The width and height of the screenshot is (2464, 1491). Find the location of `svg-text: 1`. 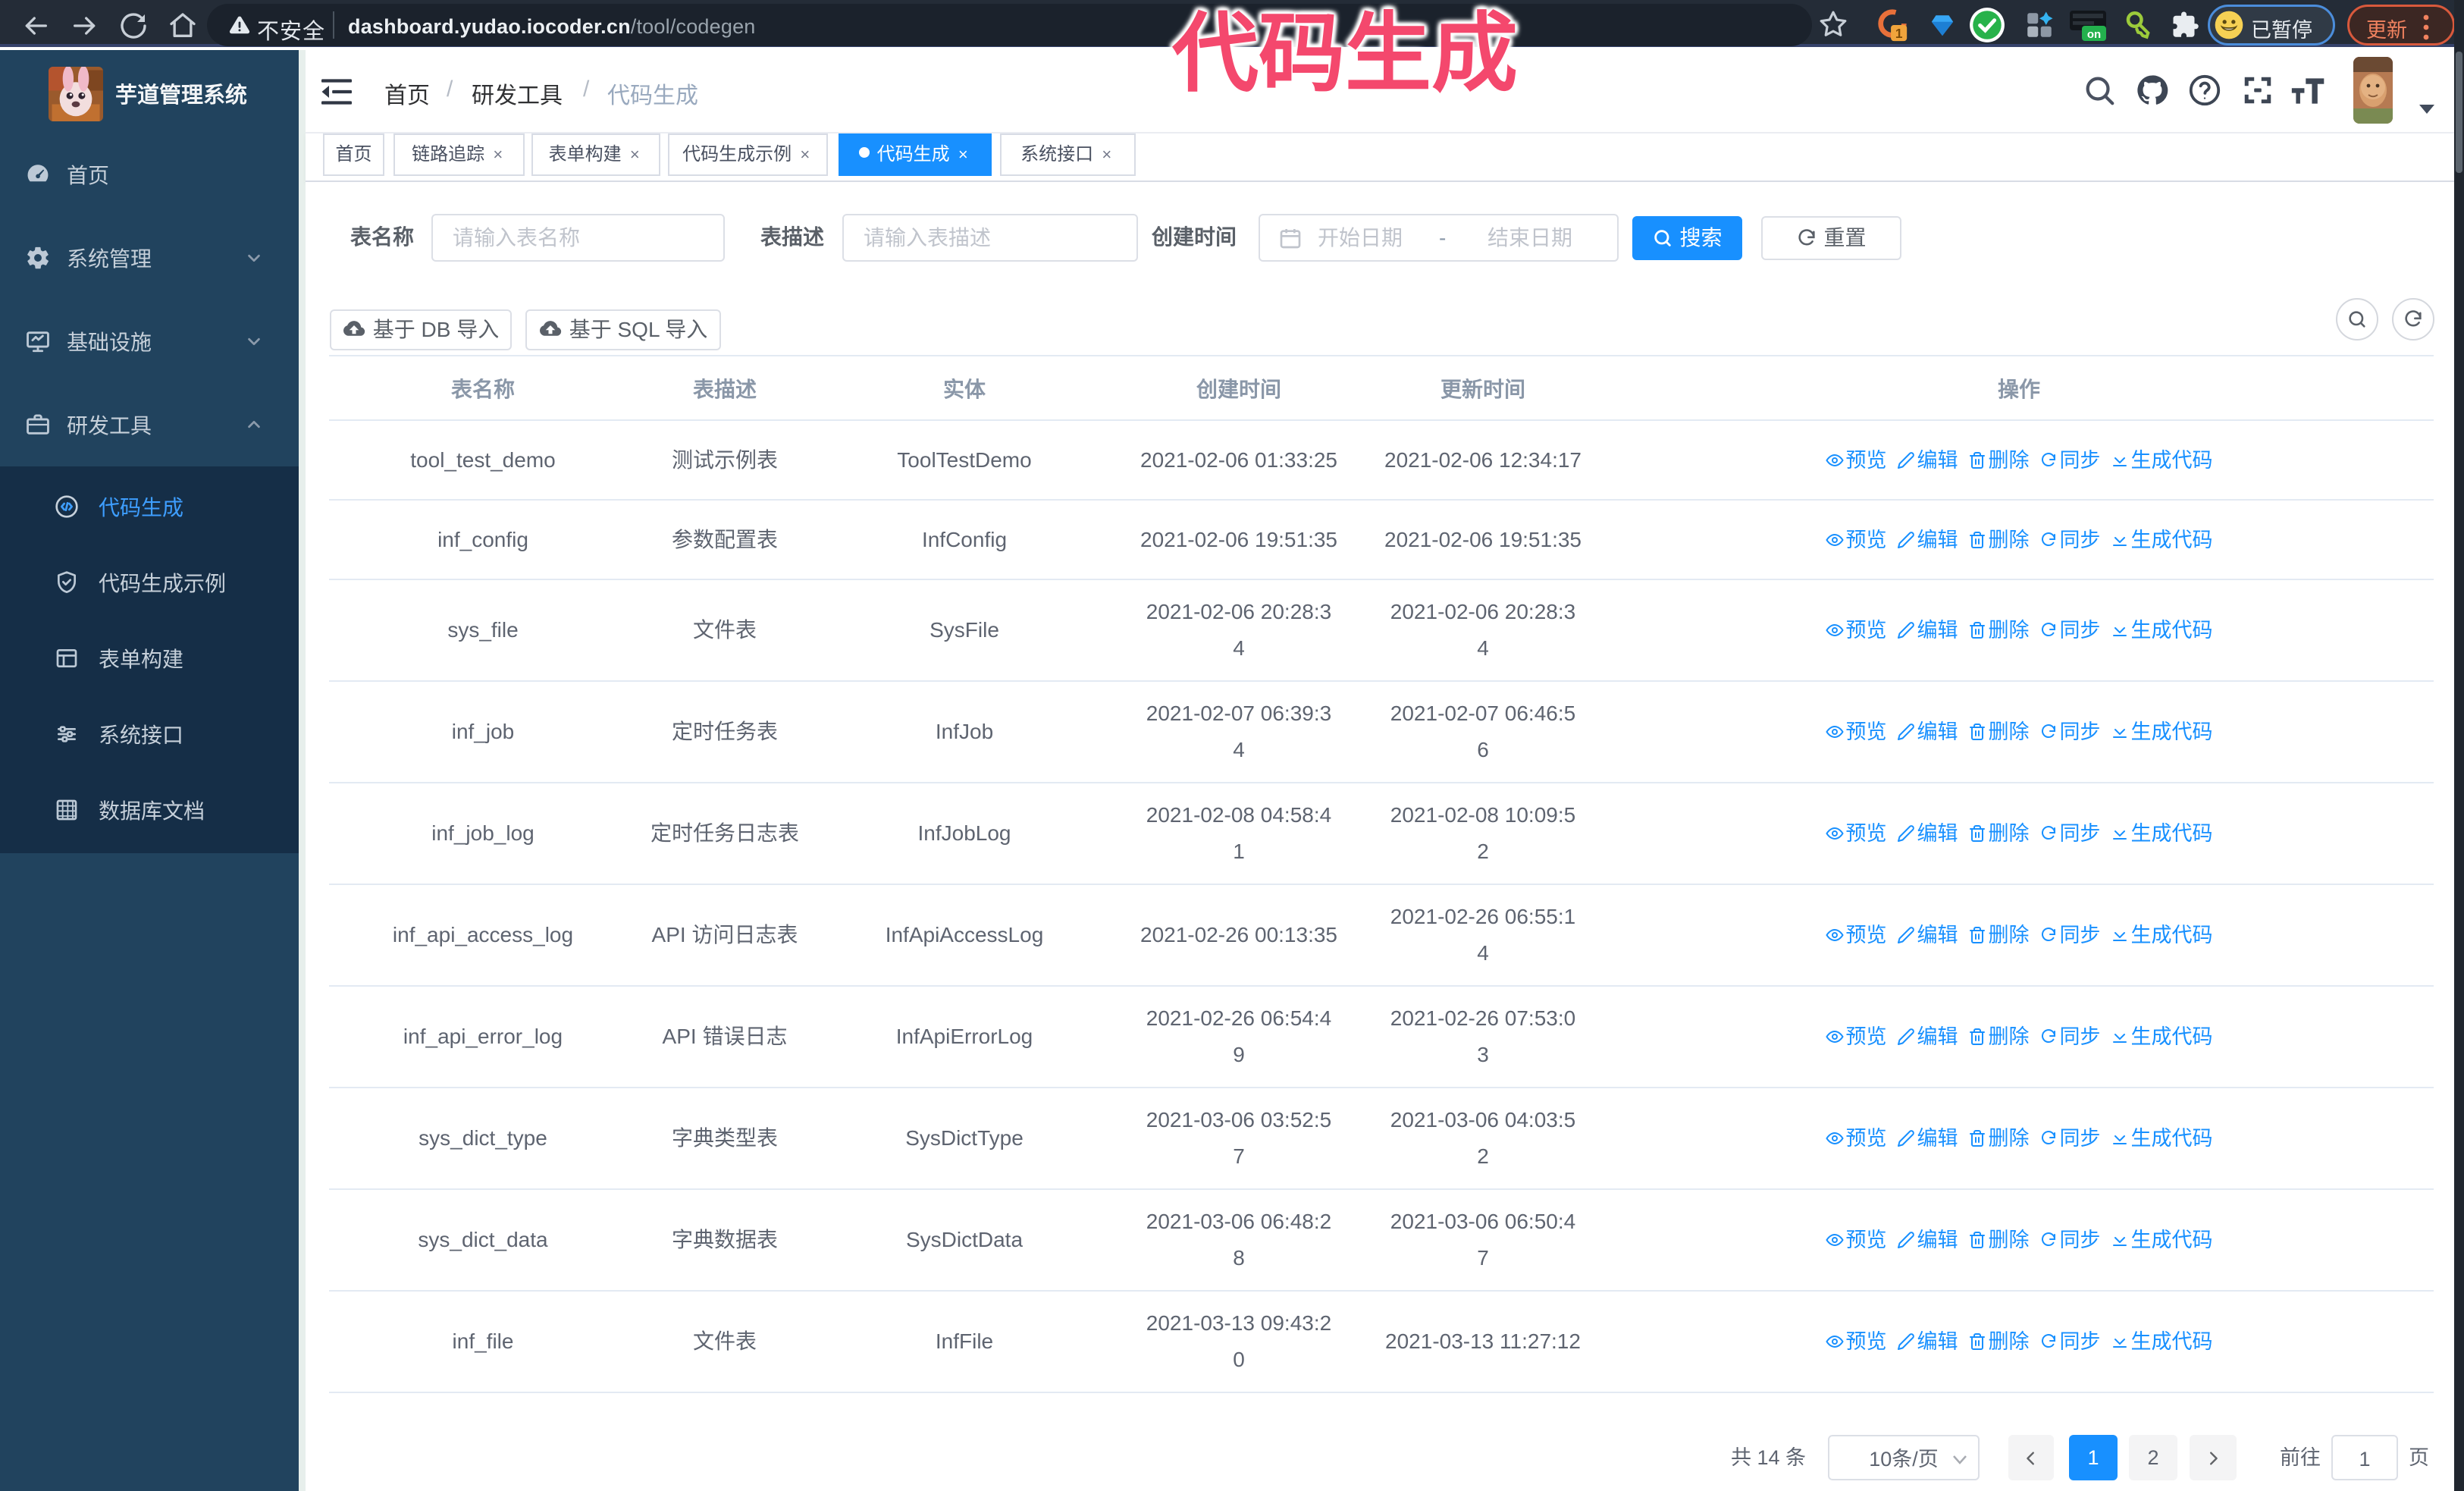

svg-text: 1 is located at coordinates (1899, 33).